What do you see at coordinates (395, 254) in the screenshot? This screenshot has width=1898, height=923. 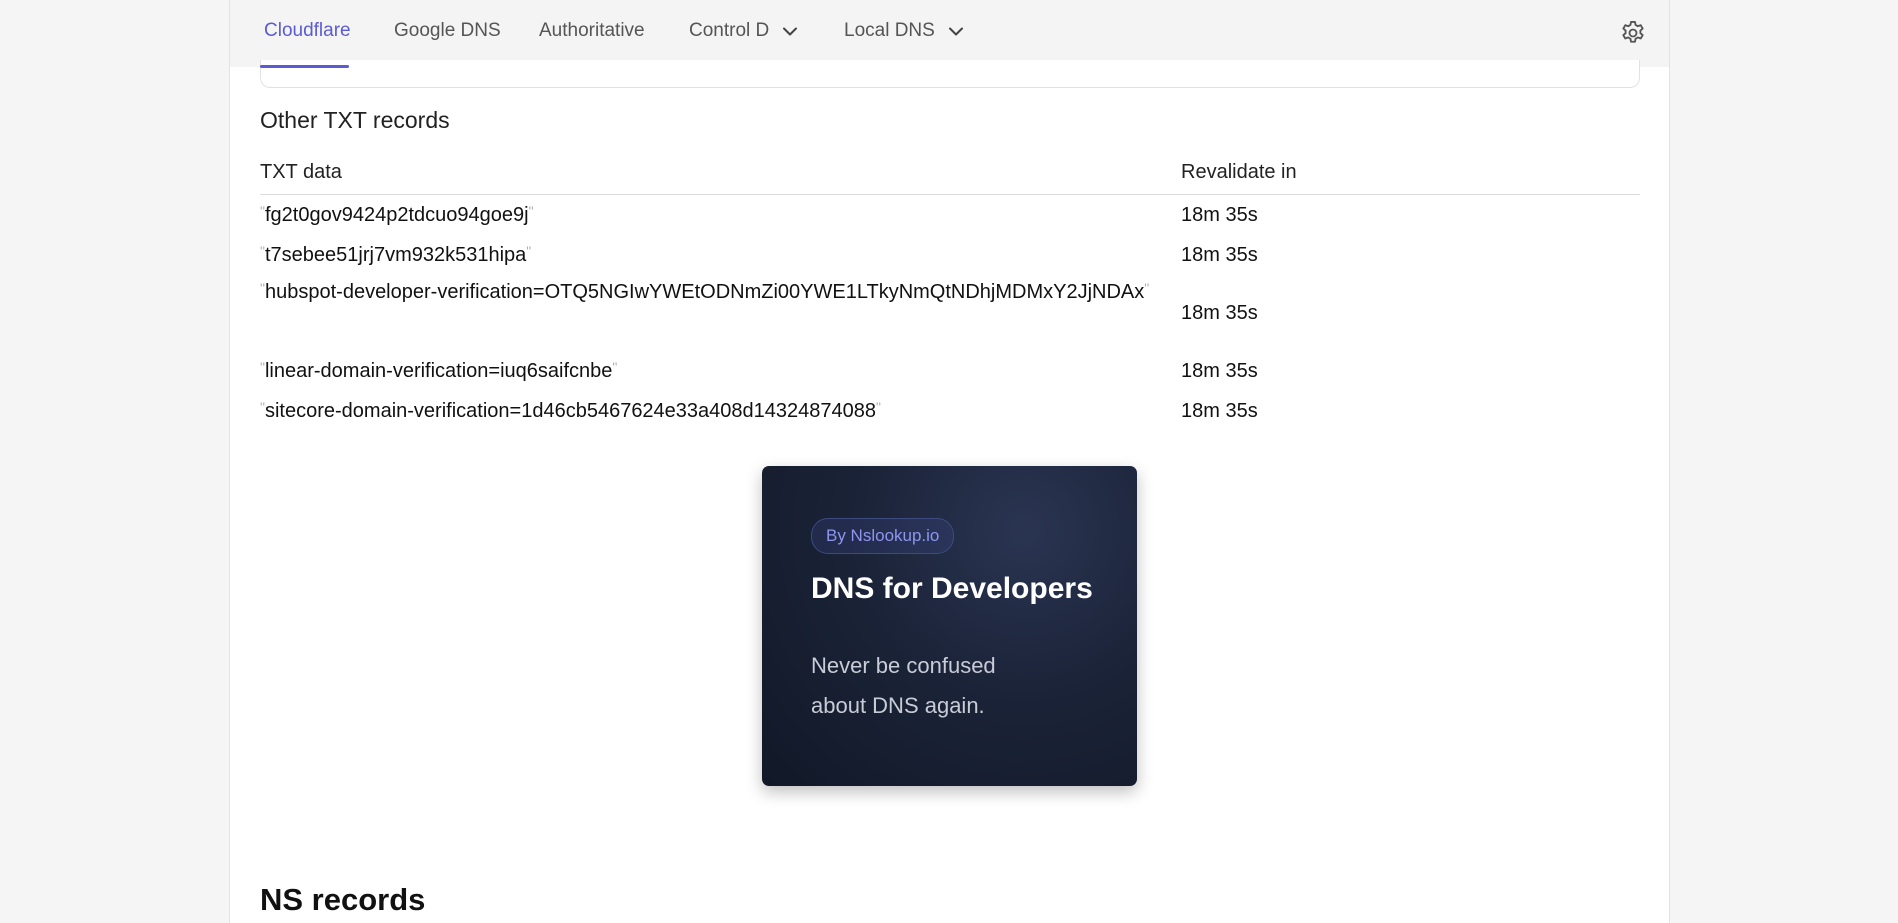 I see `txt-value: t7sebee51jrj7vm932k531hipa` at bounding box center [395, 254].